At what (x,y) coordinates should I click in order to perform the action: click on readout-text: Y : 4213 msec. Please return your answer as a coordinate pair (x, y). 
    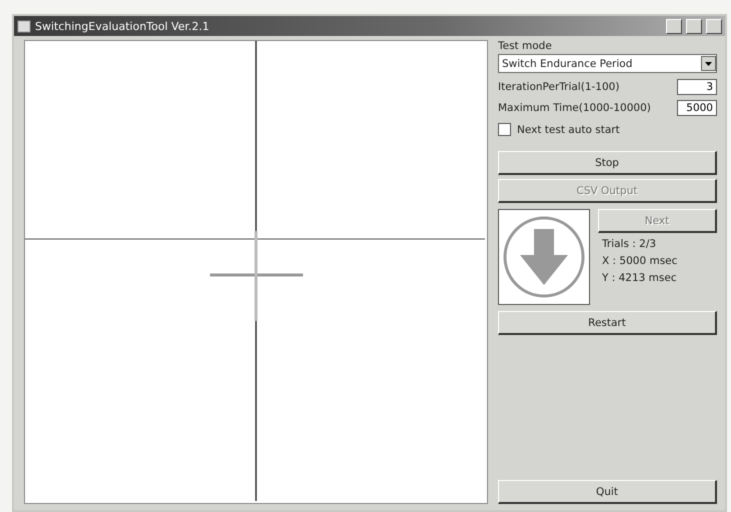
    Looking at the image, I should click on (640, 278).